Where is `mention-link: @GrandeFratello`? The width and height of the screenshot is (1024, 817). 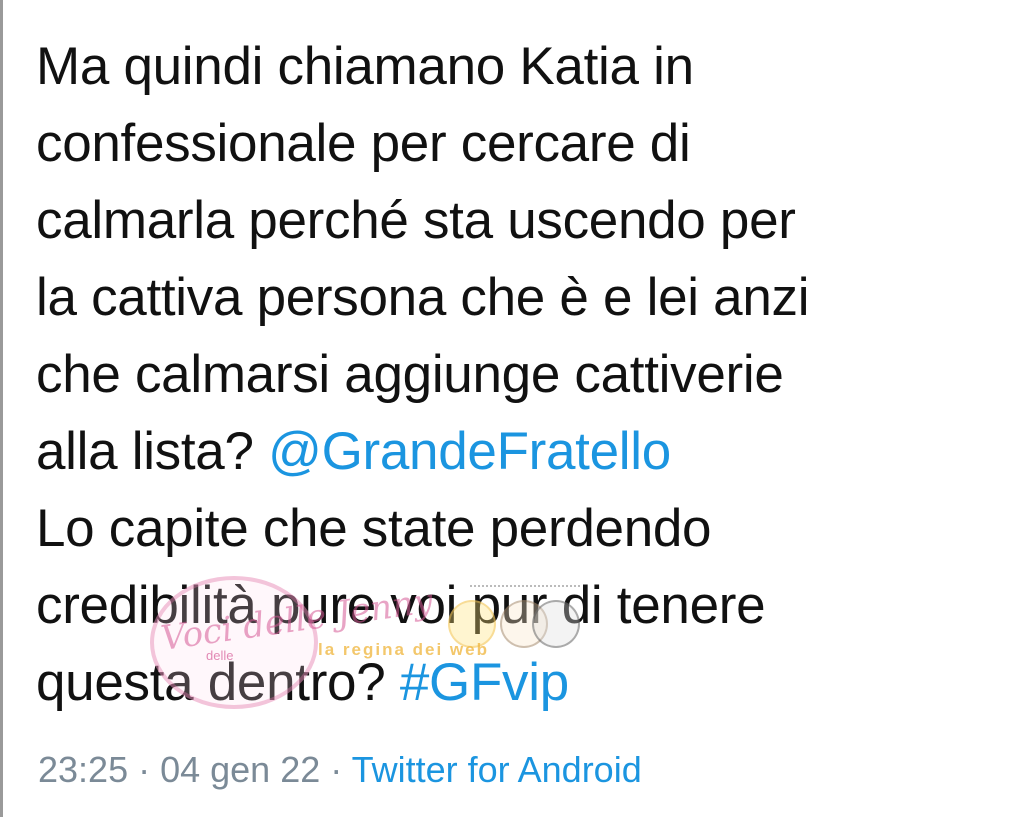
mention-link: @GrandeFratello is located at coordinates (469, 451).